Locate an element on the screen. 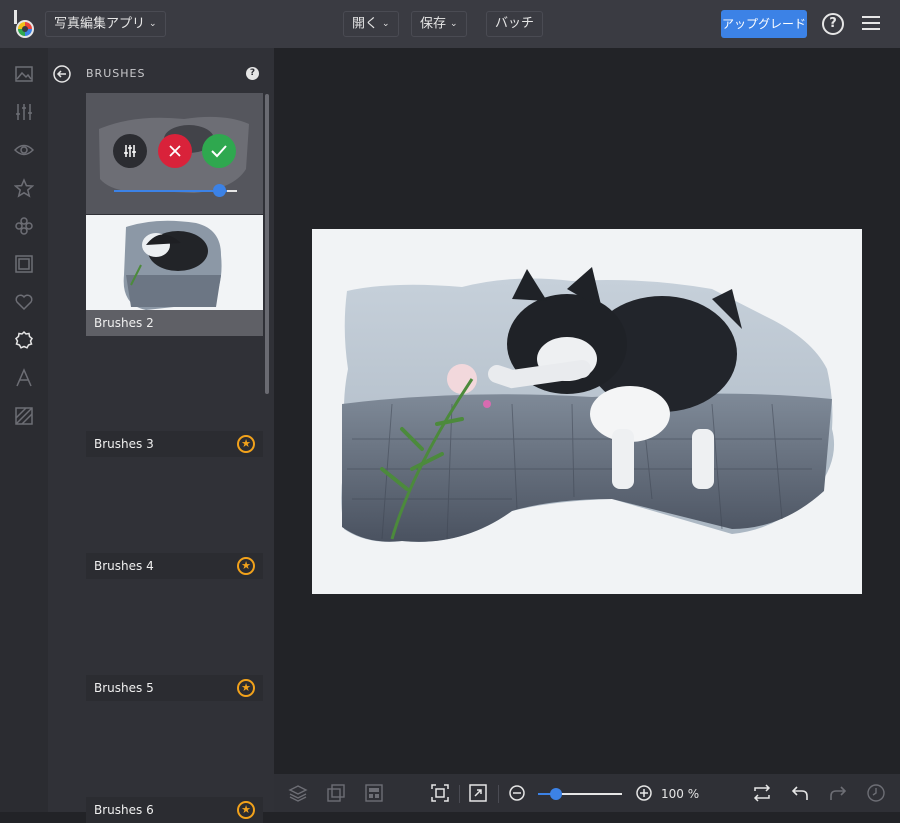  top-bar: 写真編集アプリ ⌄ 開く ⌄ 保存 ⌄ バッチ アップグレード ? is located at coordinates (450, 24).